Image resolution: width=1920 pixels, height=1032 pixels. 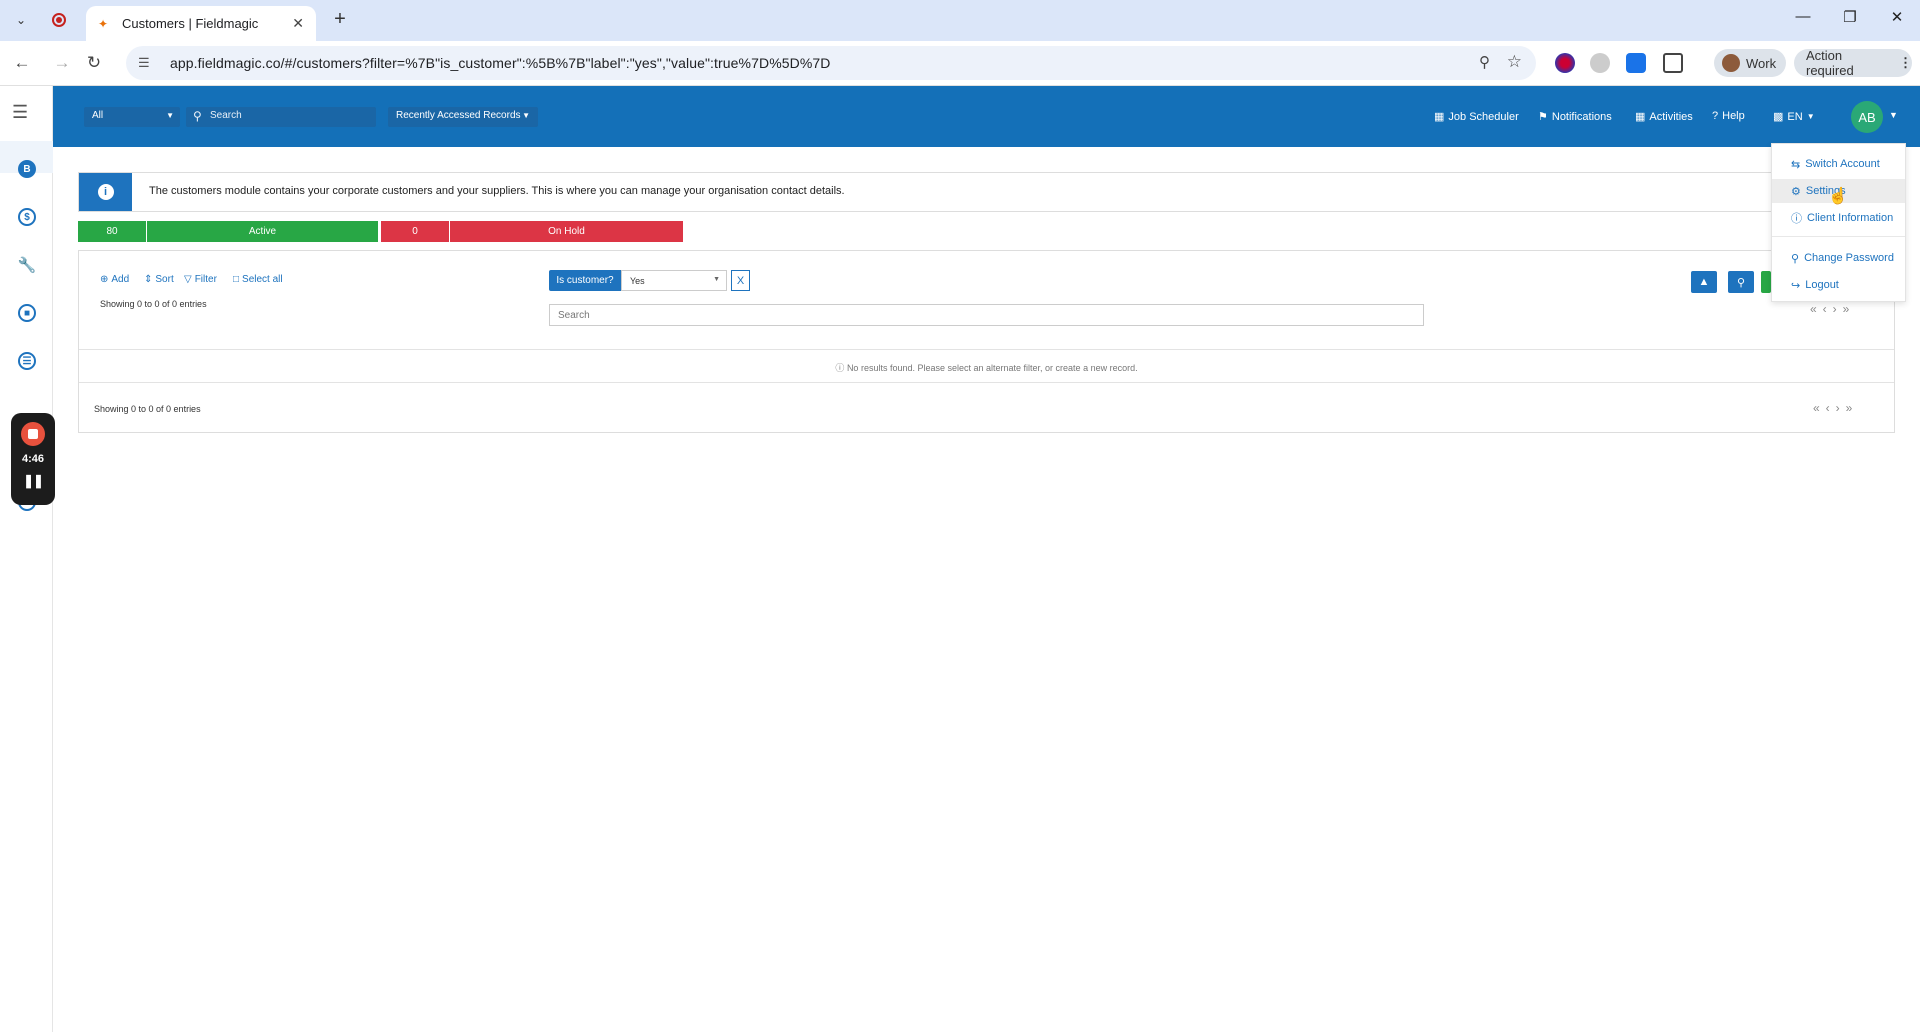 I want to click on extensions-puzzle-icon, so click(x=1673, y=63).